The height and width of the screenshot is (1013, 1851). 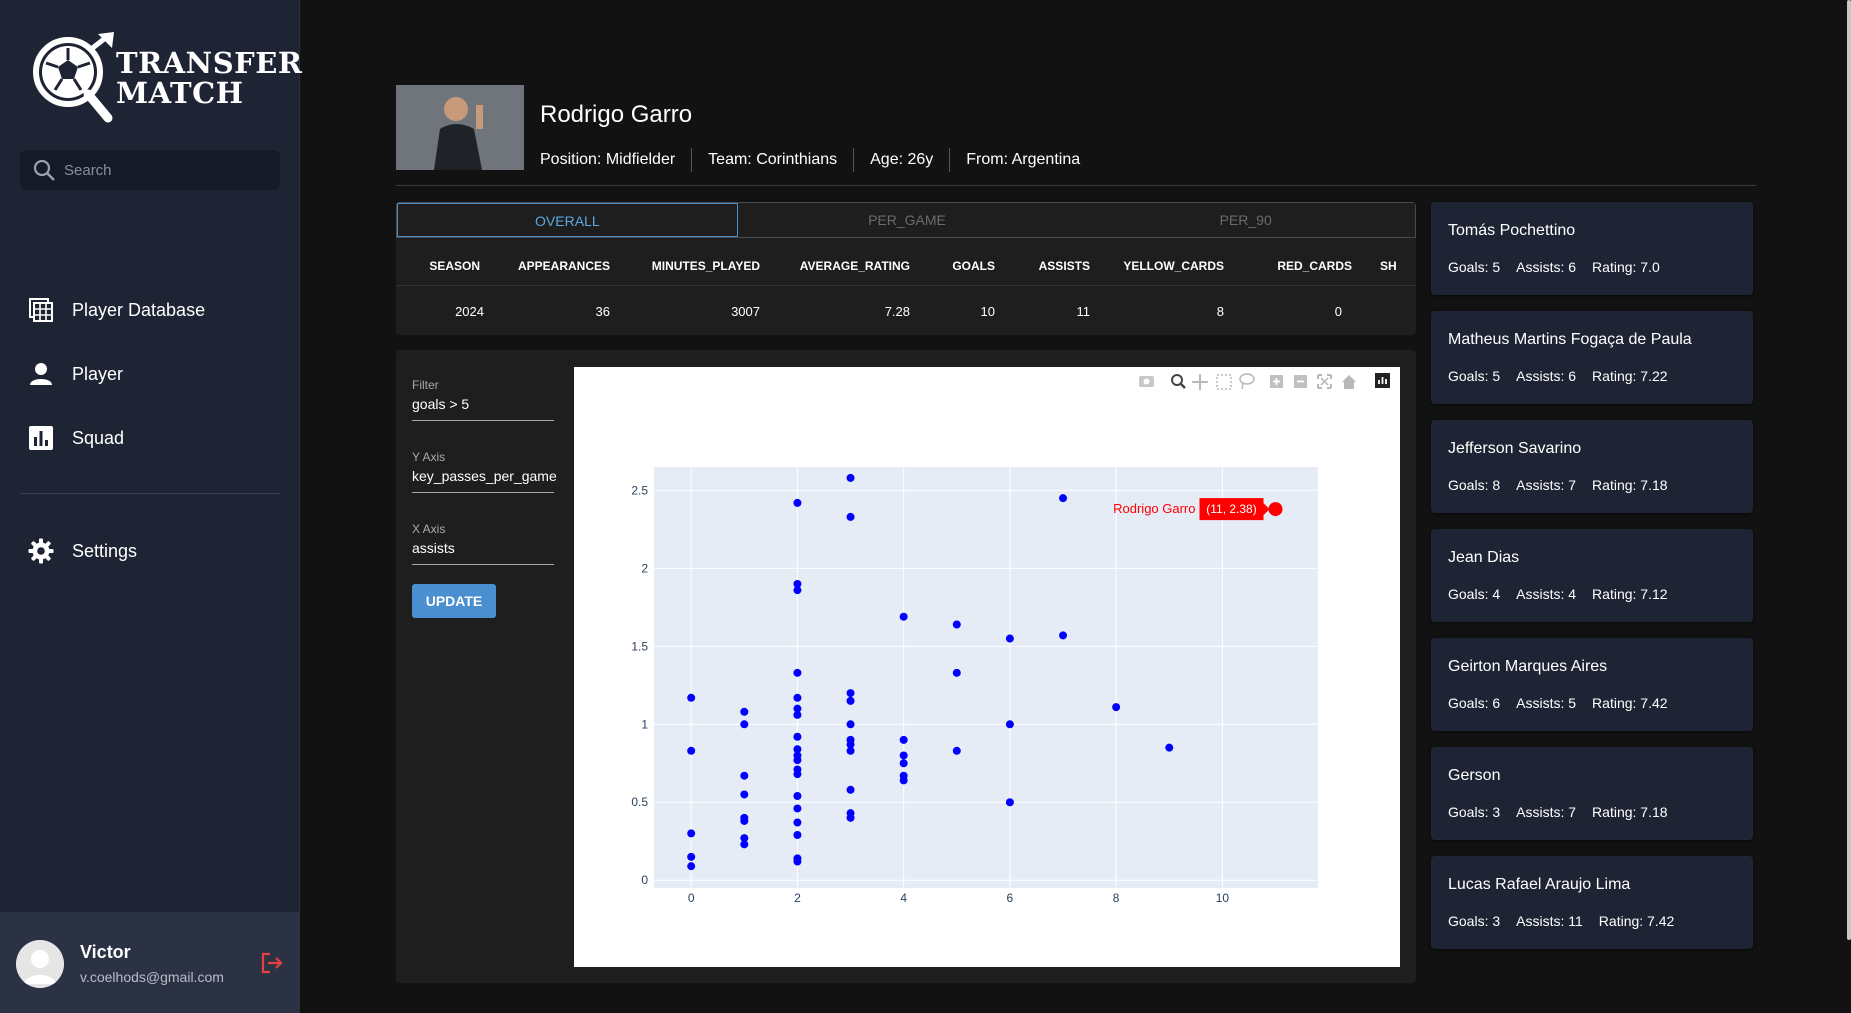 What do you see at coordinates (1474, 703) in the screenshot?
I see `similar-player-goals: Goals: 6` at bounding box center [1474, 703].